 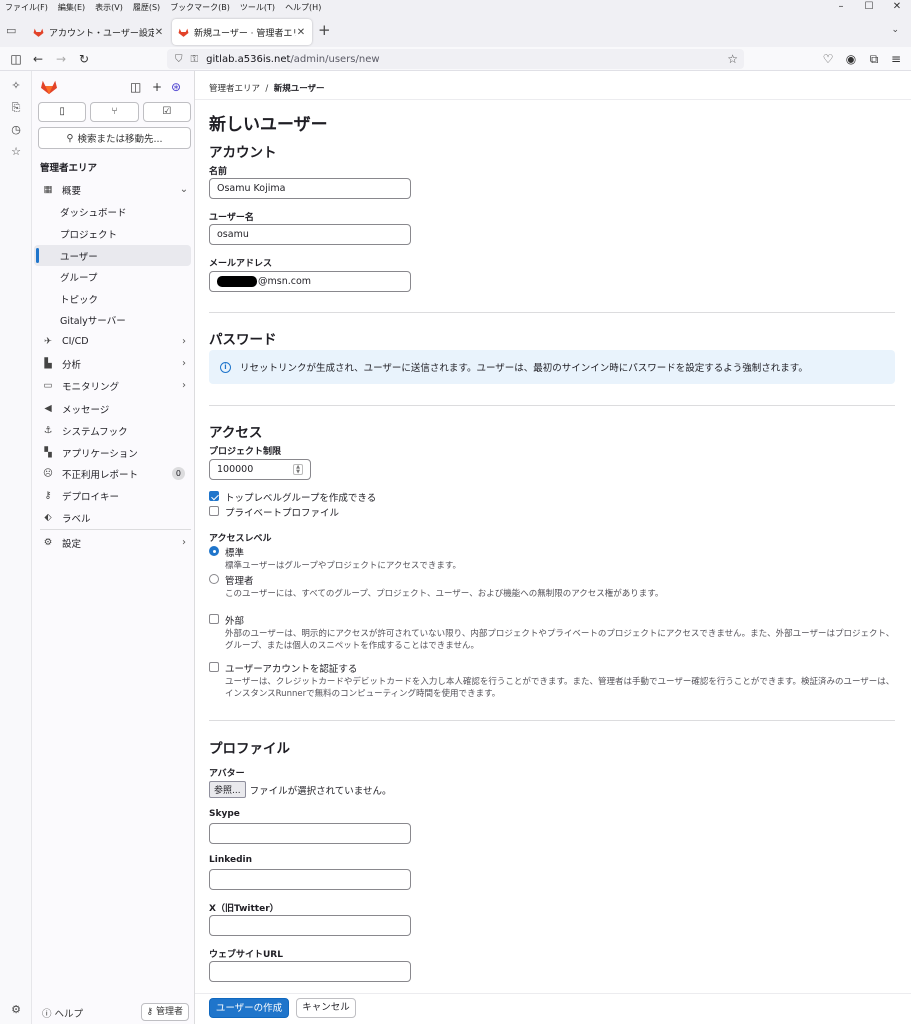 I want to click on issues-button: ▯, so click(x=62, y=112).